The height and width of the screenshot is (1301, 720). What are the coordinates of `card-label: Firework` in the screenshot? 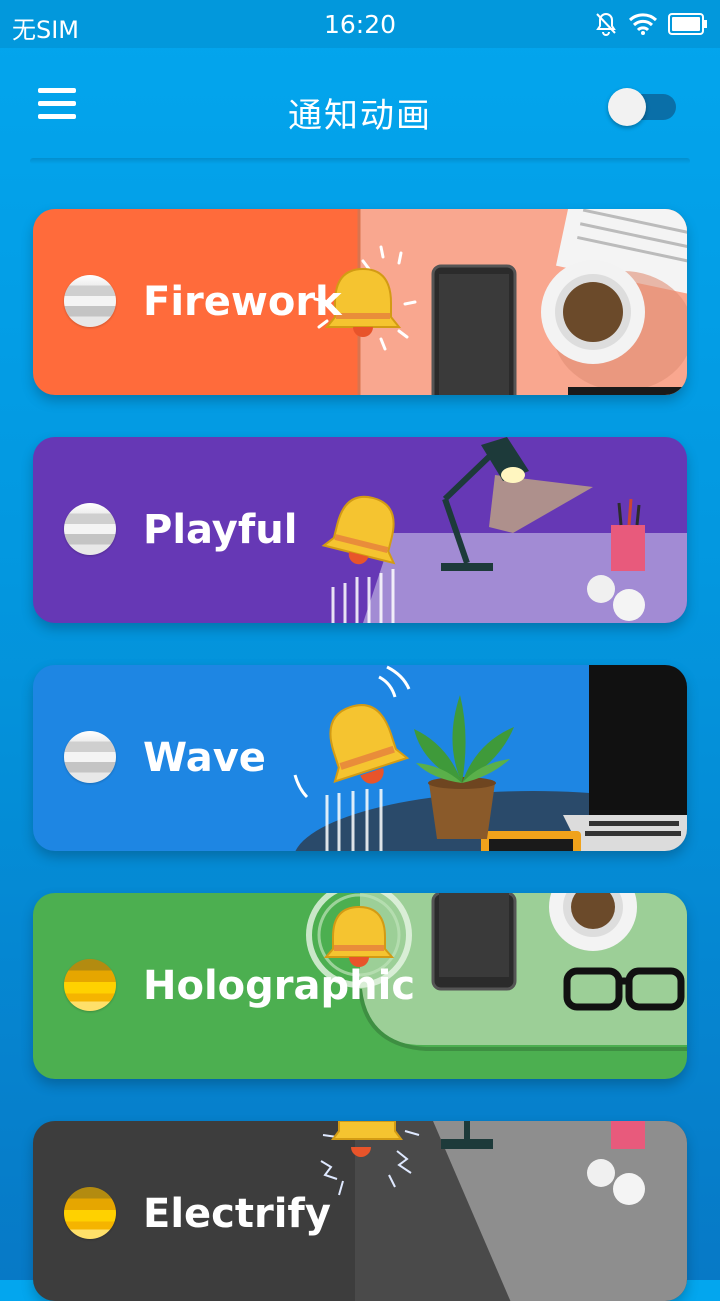 It's located at (242, 302).